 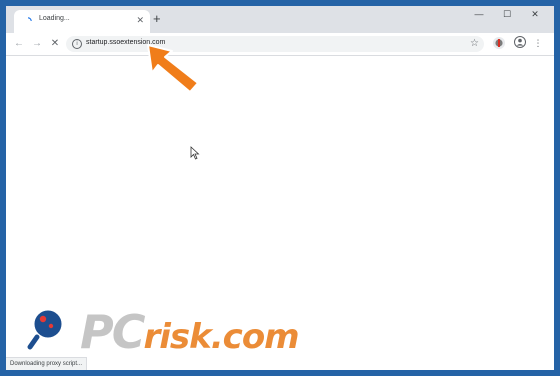 What do you see at coordinates (173, 68) in the screenshot?
I see `orange-arrow-icon` at bounding box center [173, 68].